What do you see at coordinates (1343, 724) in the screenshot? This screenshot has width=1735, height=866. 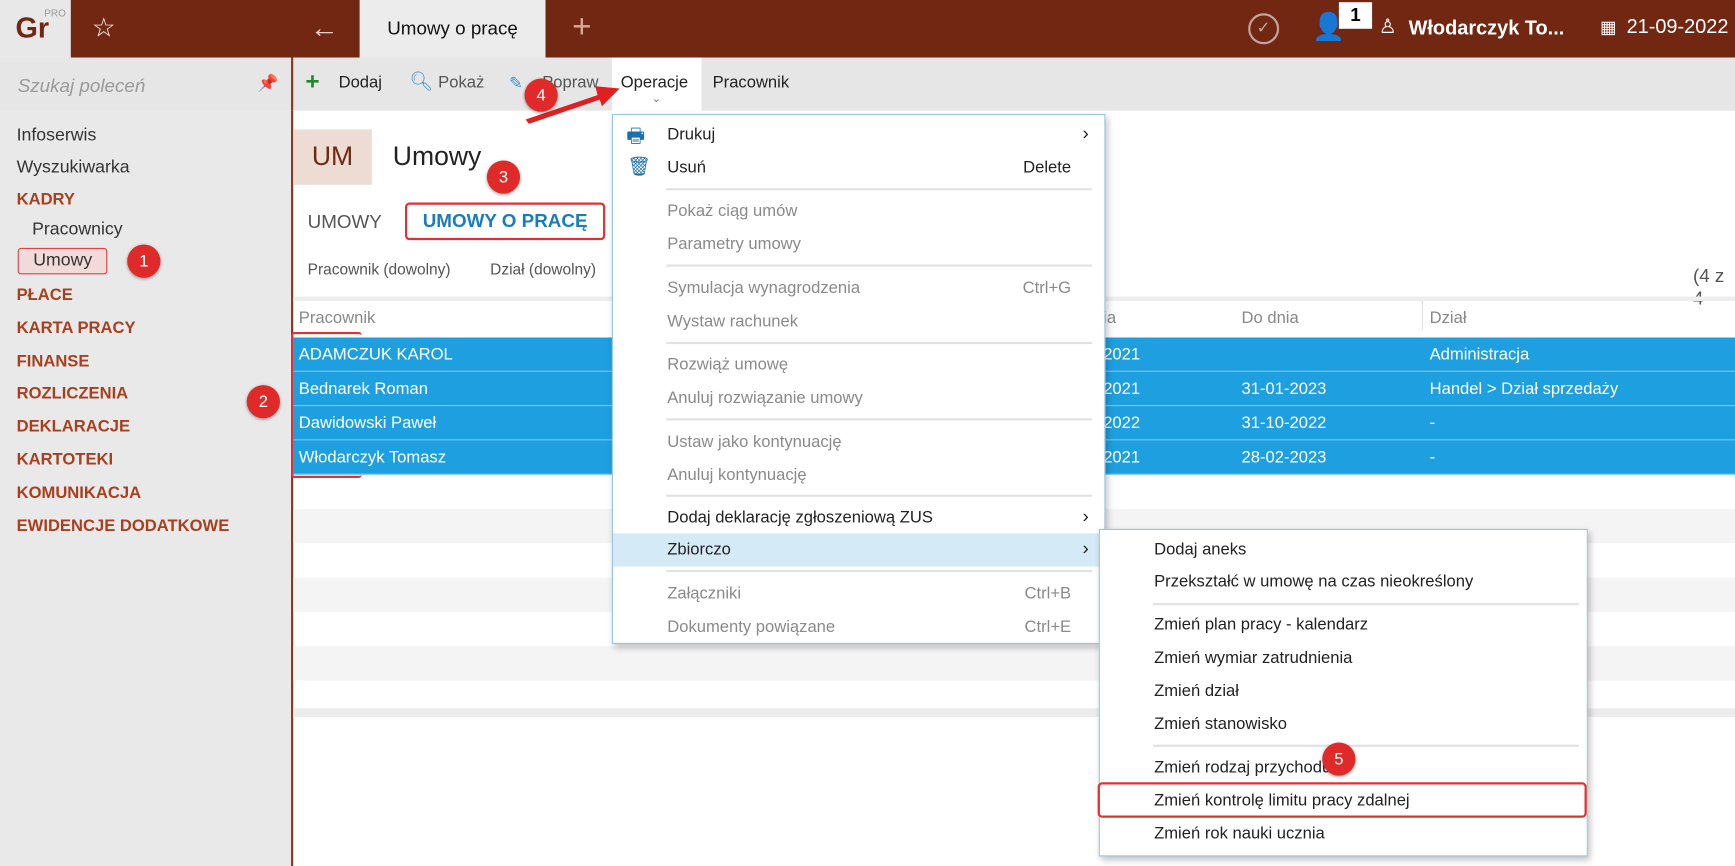 I see `submenu-item: Zmień stanowisko` at bounding box center [1343, 724].